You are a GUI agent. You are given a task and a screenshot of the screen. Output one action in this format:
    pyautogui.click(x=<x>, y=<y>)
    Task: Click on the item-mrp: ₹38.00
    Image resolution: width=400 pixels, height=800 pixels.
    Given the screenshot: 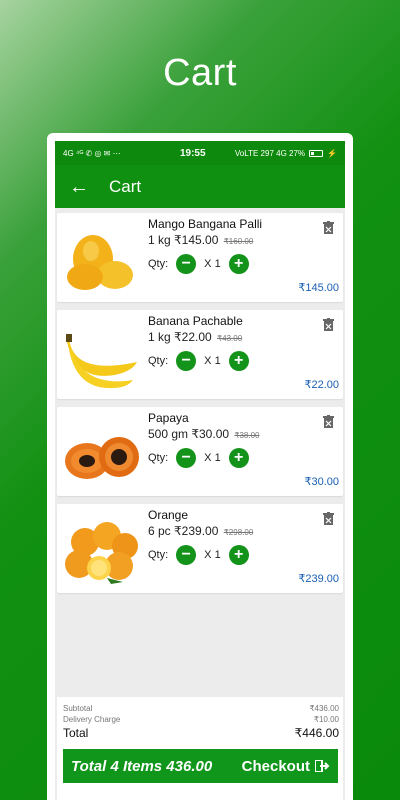 What is the action you would take?
    pyautogui.click(x=247, y=435)
    